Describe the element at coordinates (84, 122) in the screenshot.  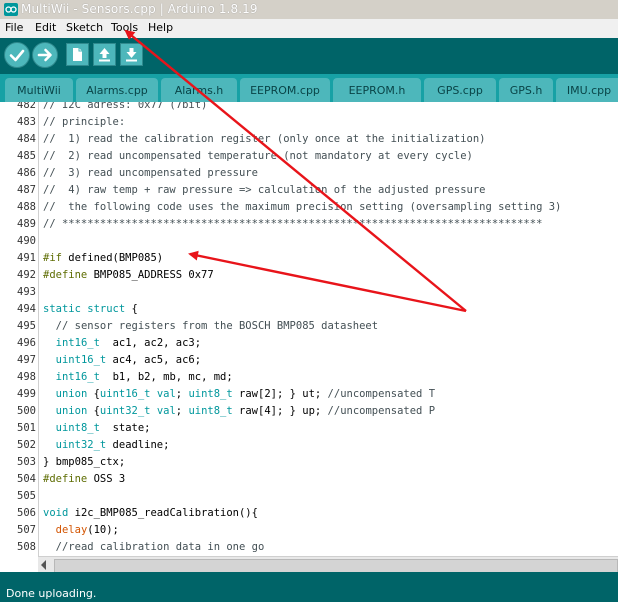
I see `code-line: // principle:` at that location.